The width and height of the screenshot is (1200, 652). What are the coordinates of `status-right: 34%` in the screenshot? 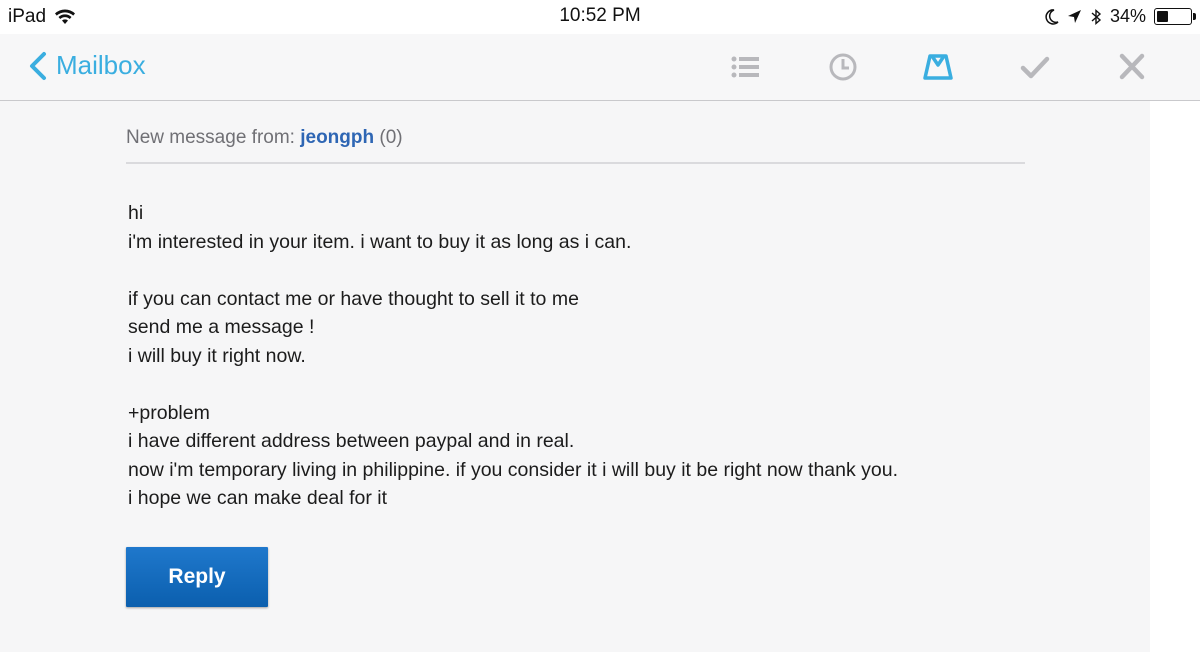 It's located at (1120, 16).